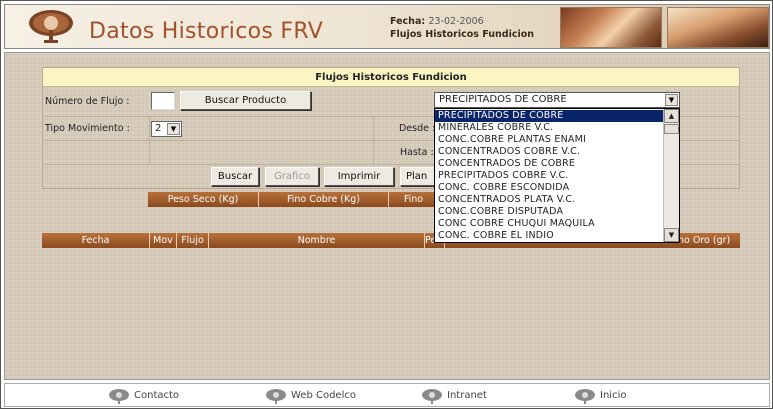 Image resolution: width=773 pixels, height=409 pixels. Describe the element at coordinates (157, 395) in the screenshot. I see `footer-contacto-label: Contacto` at that location.